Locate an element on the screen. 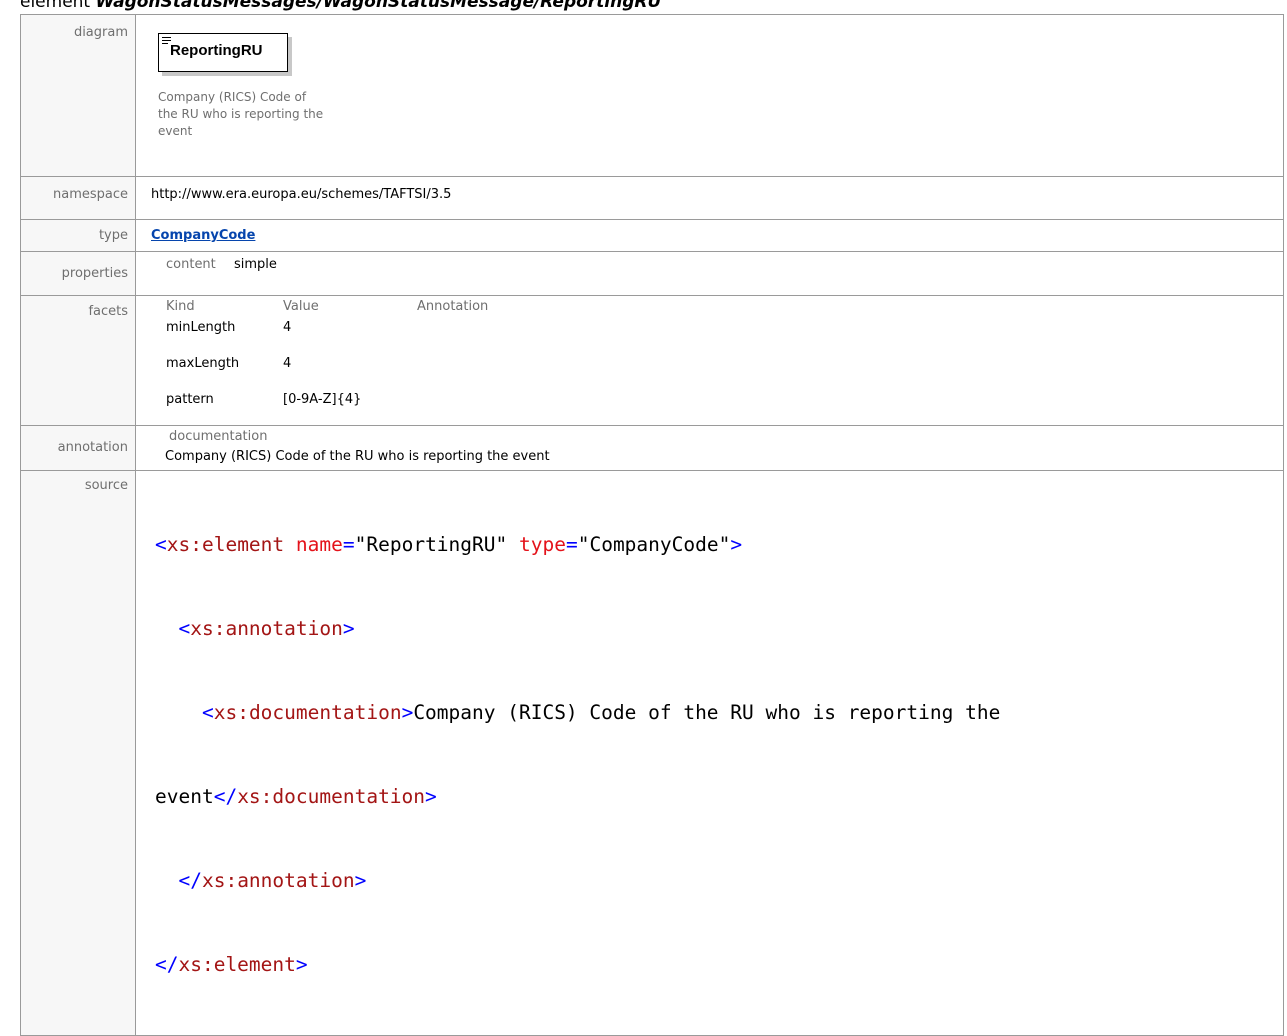 The height and width of the screenshot is (1036, 1287). diagram-doc-line: event is located at coordinates (175, 131).